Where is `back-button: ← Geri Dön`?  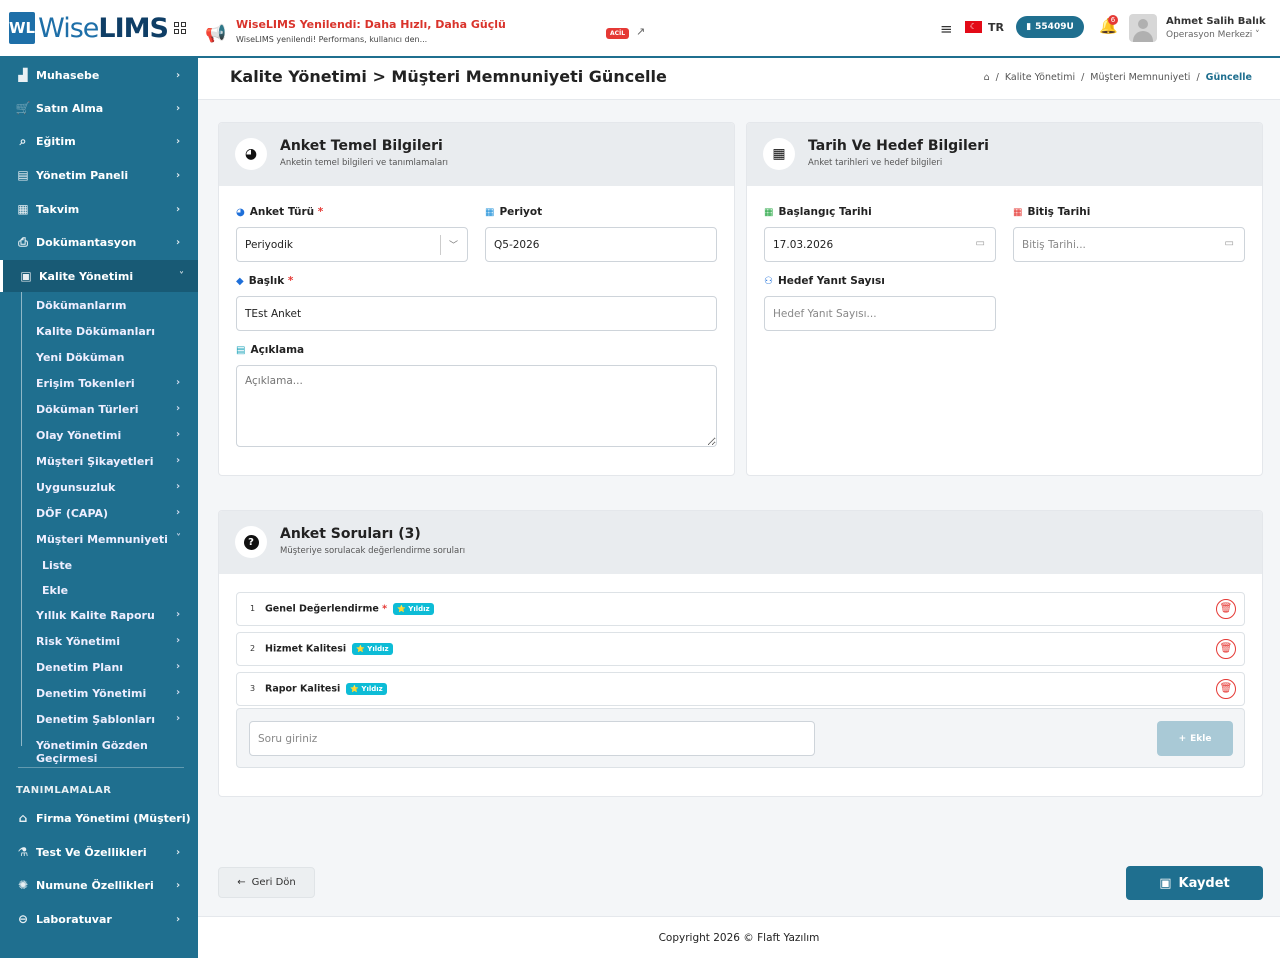 back-button: ← Geri Dön is located at coordinates (266, 882).